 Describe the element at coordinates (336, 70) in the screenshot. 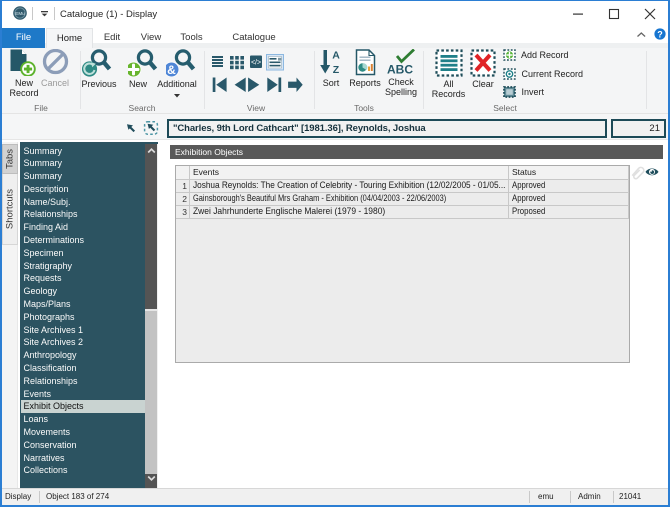

I see `svg-text: Z` at that location.